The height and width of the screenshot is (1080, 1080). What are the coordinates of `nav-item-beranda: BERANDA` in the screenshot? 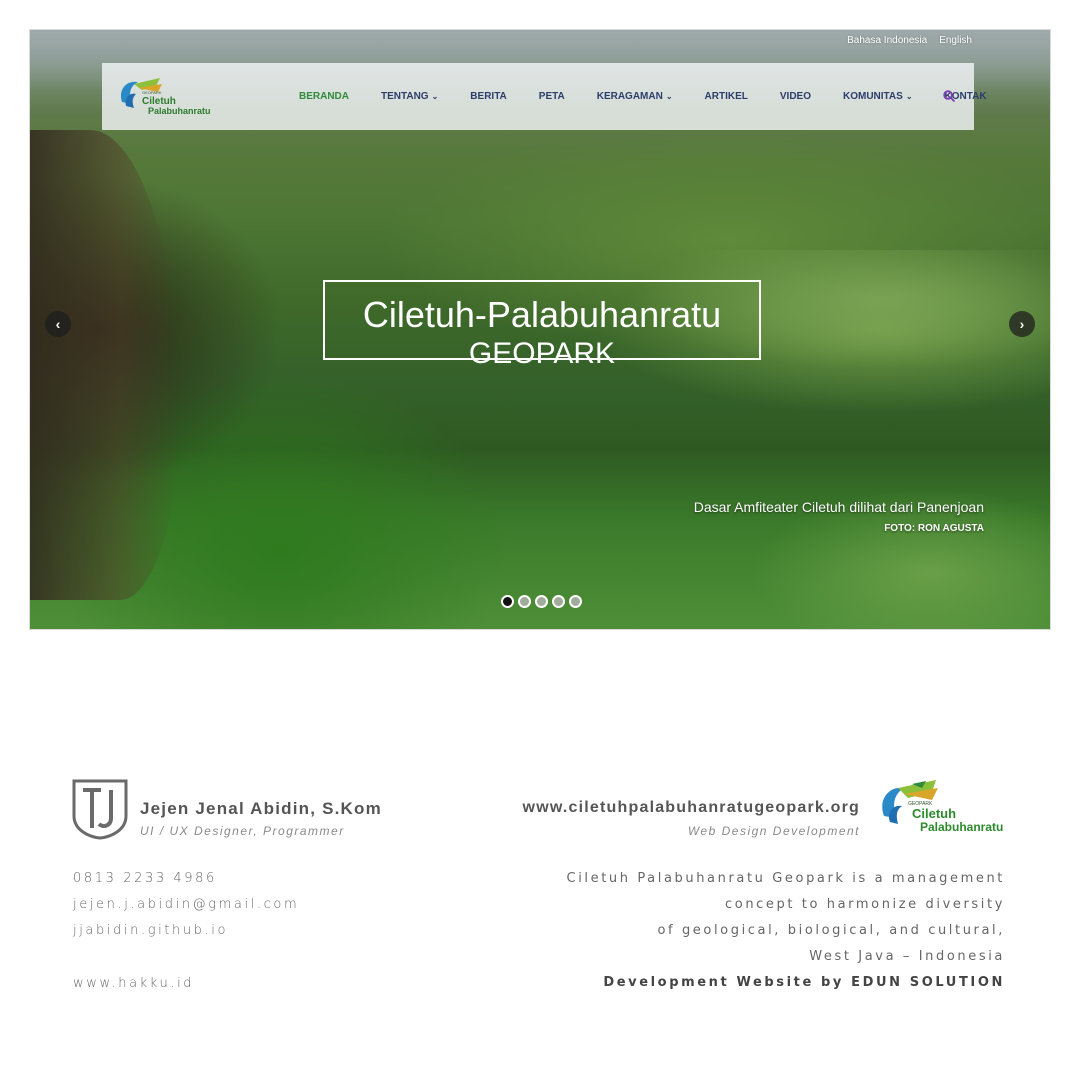 It's located at (324, 96).